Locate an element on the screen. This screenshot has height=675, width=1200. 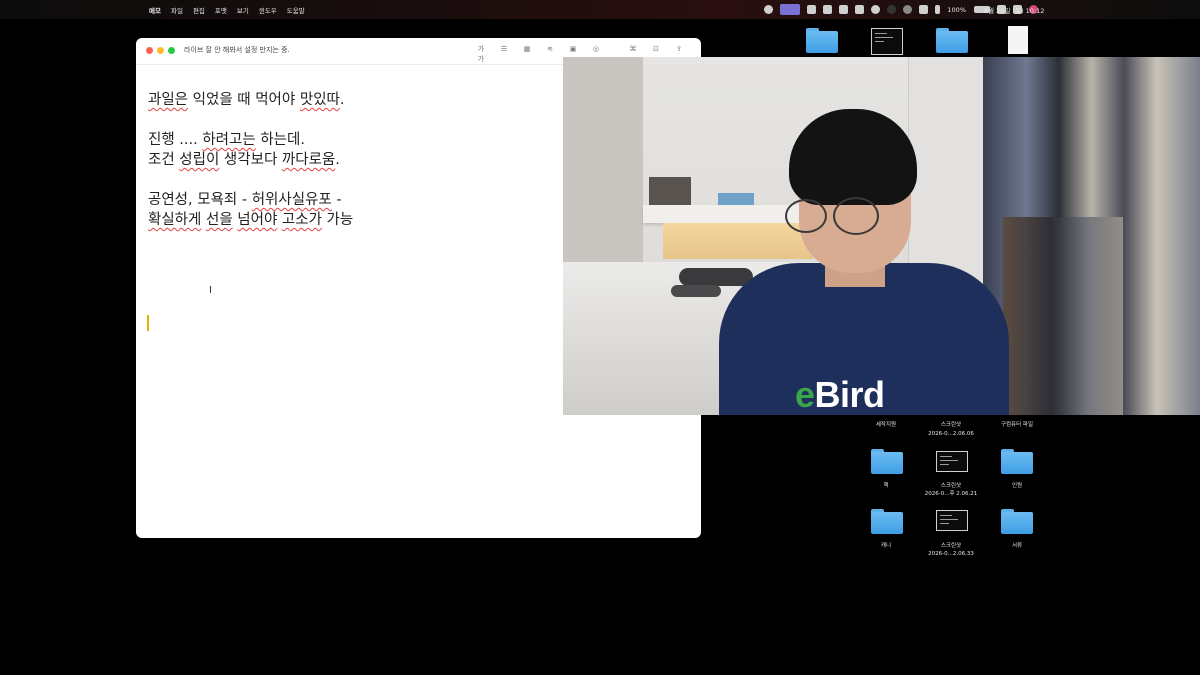
document-icon is located at coordinates (1018, 40).